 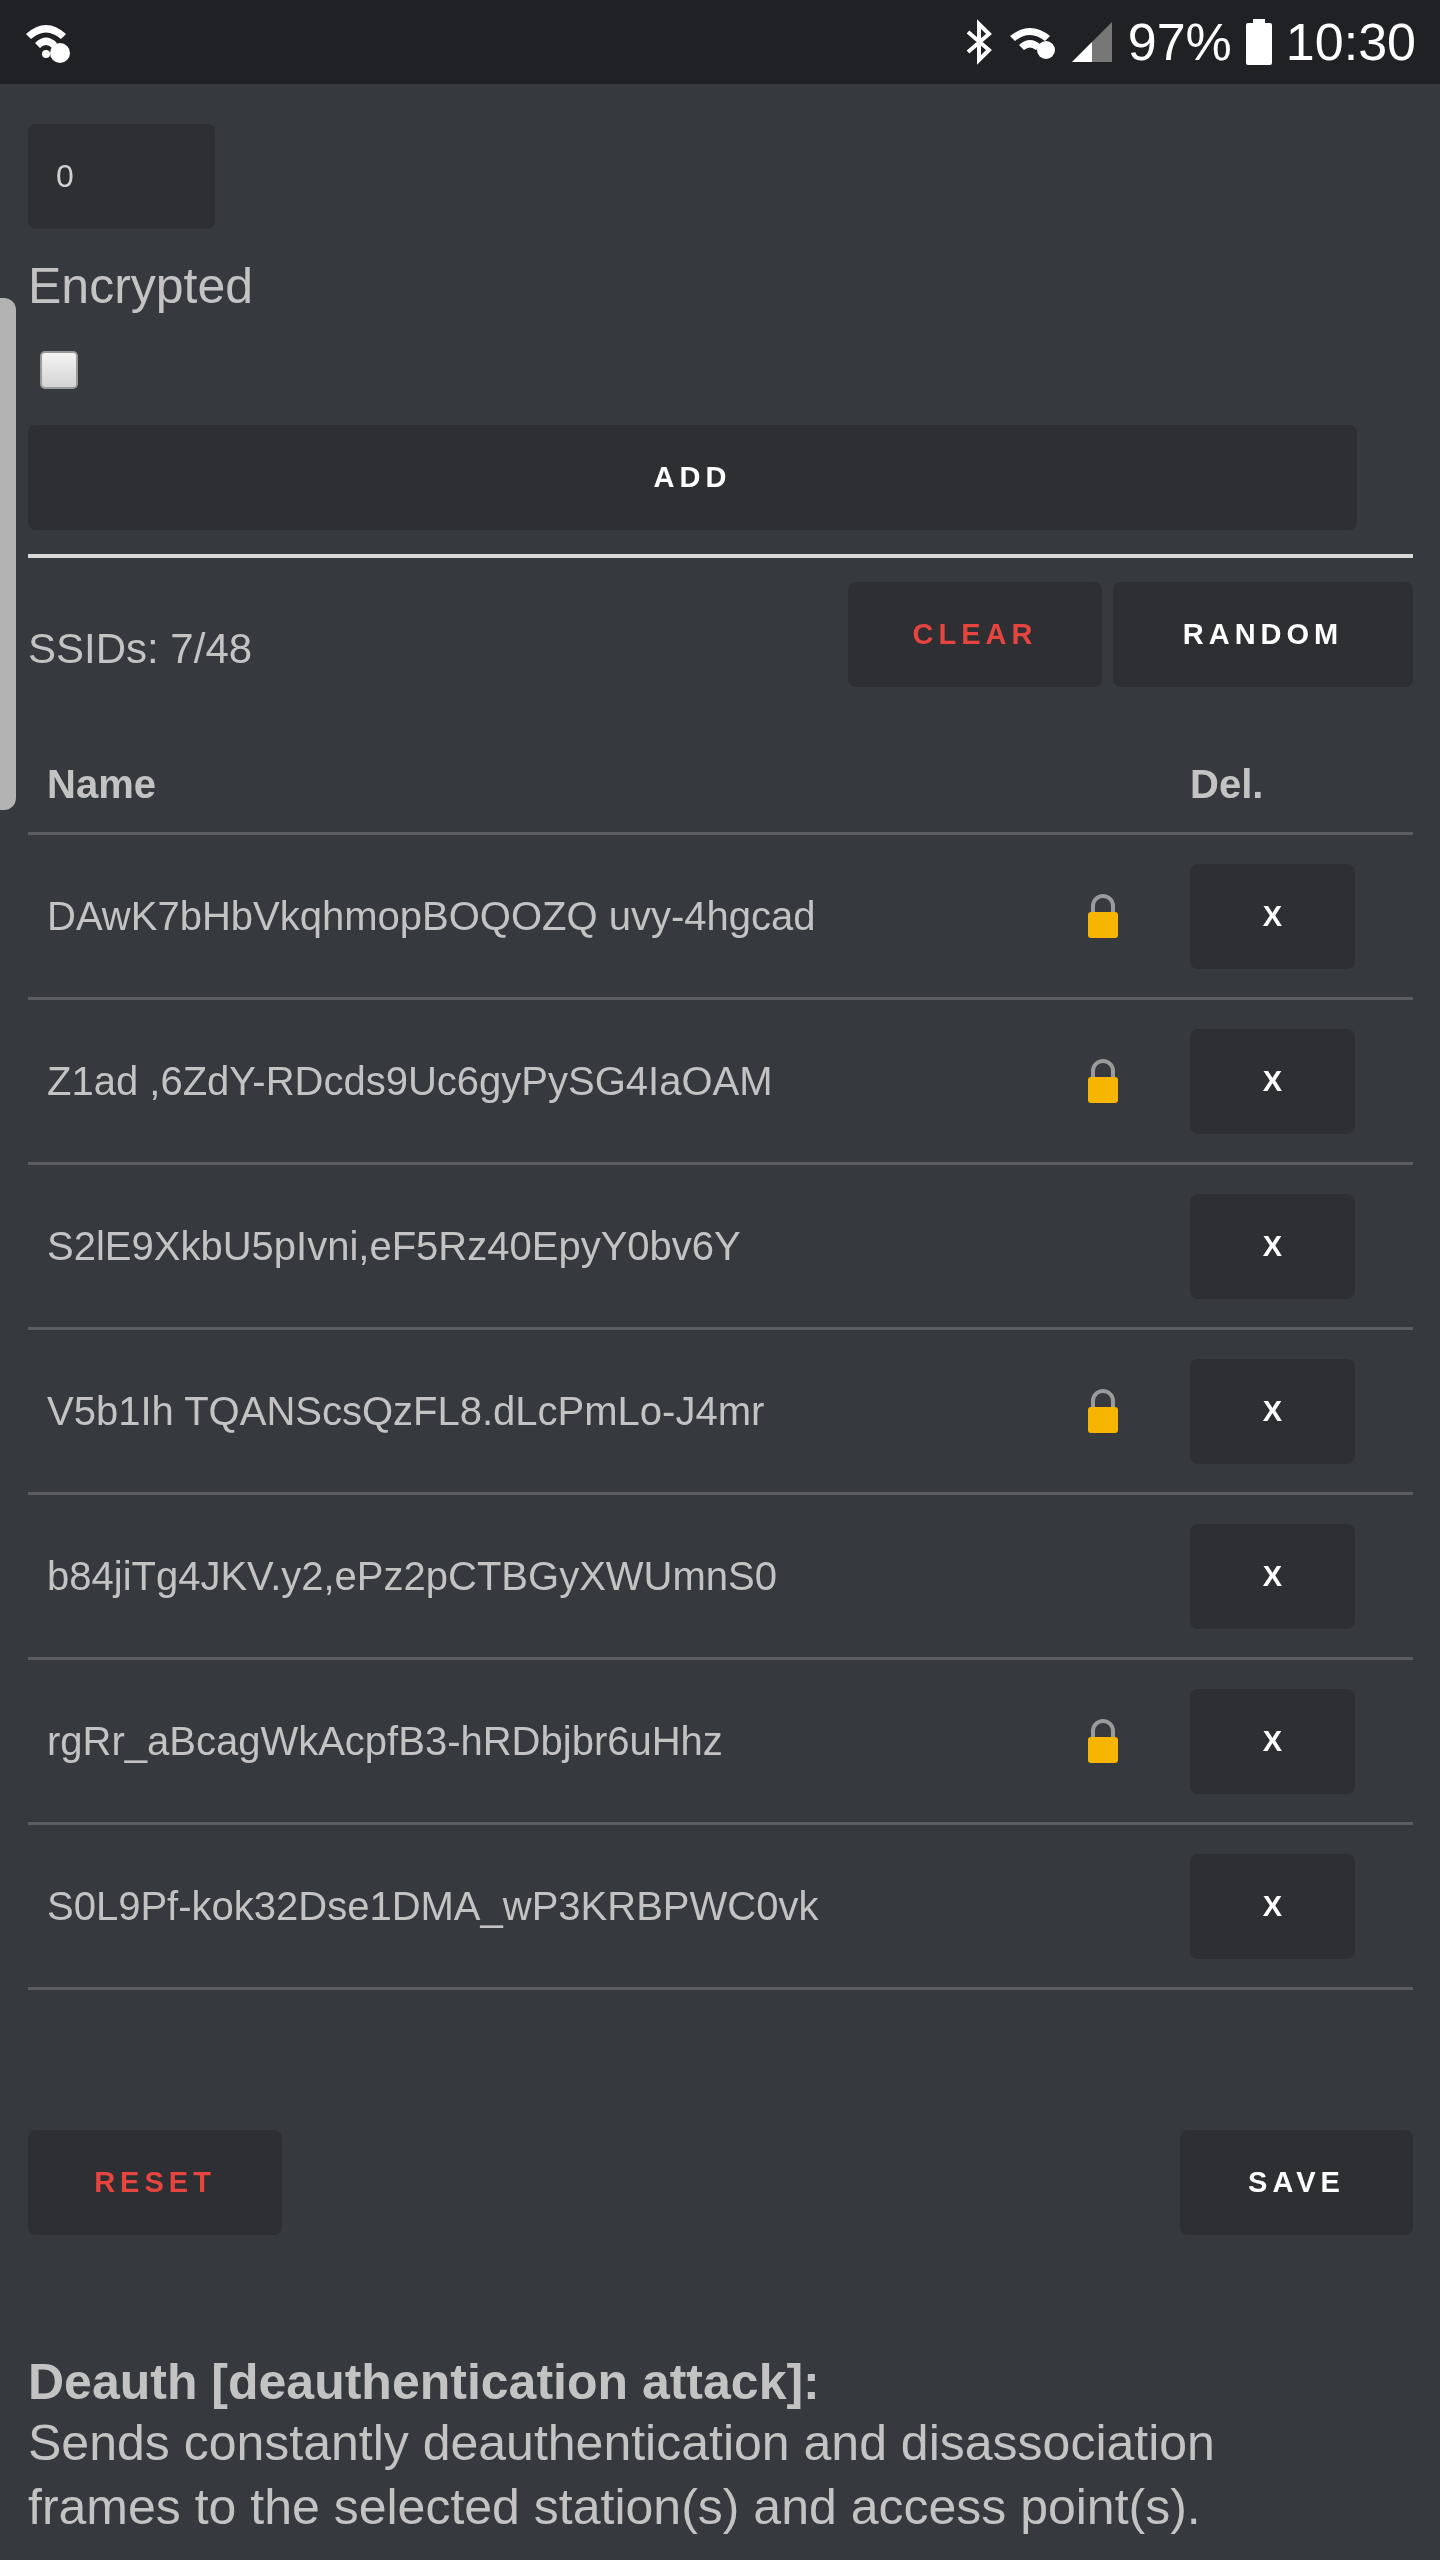 I want to click on battery-icon, so click(x=1258, y=42).